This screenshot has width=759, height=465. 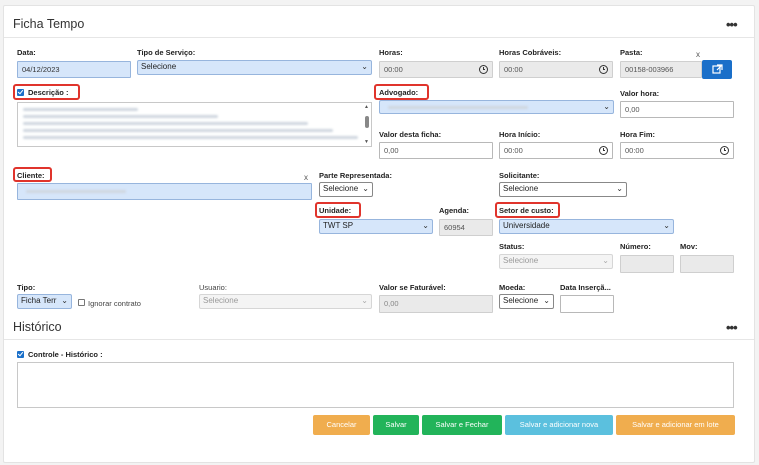 What do you see at coordinates (48, 92) in the screenshot?
I see `descricao-label: Descrição :` at bounding box center [48, 92].